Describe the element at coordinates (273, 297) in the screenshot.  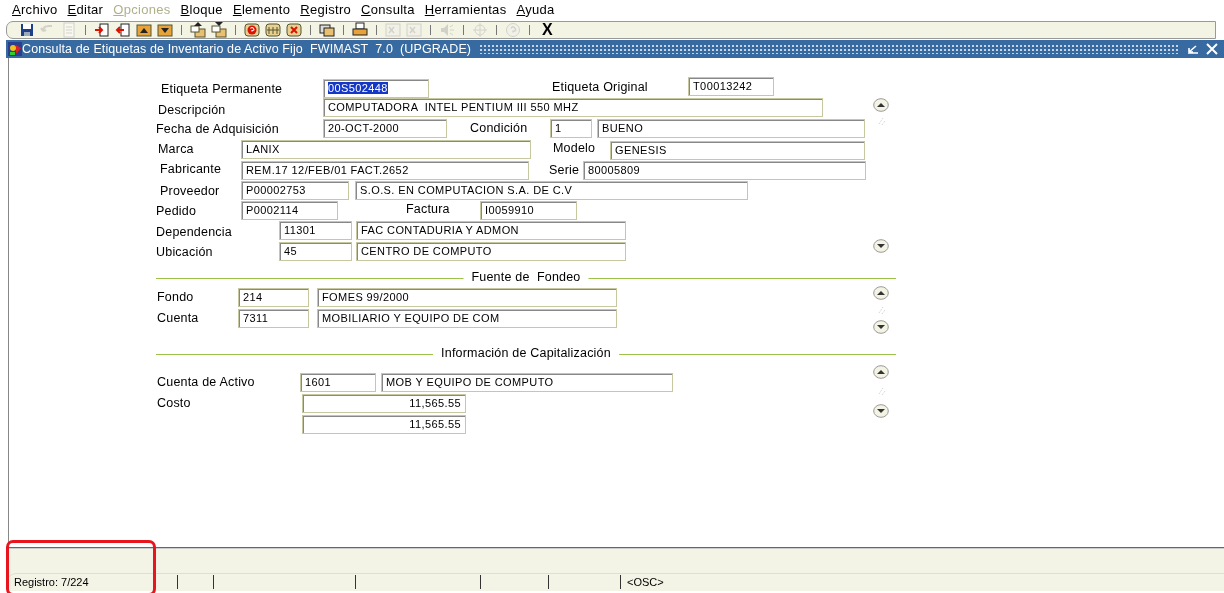
I see `text-field: 214` at that location.